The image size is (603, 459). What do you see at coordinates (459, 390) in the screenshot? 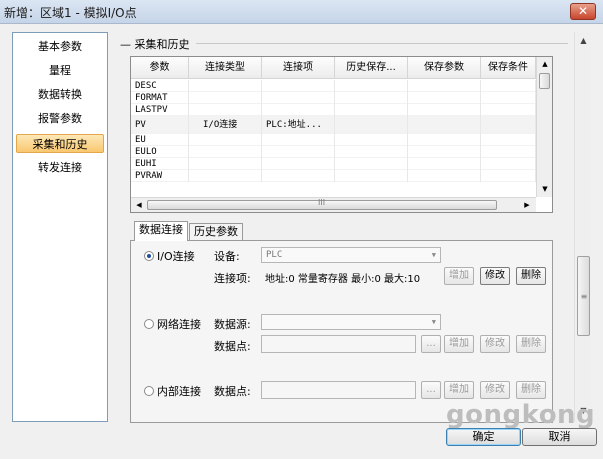
I see `internal-add-button: 增加` at bounding box center [459, 390].